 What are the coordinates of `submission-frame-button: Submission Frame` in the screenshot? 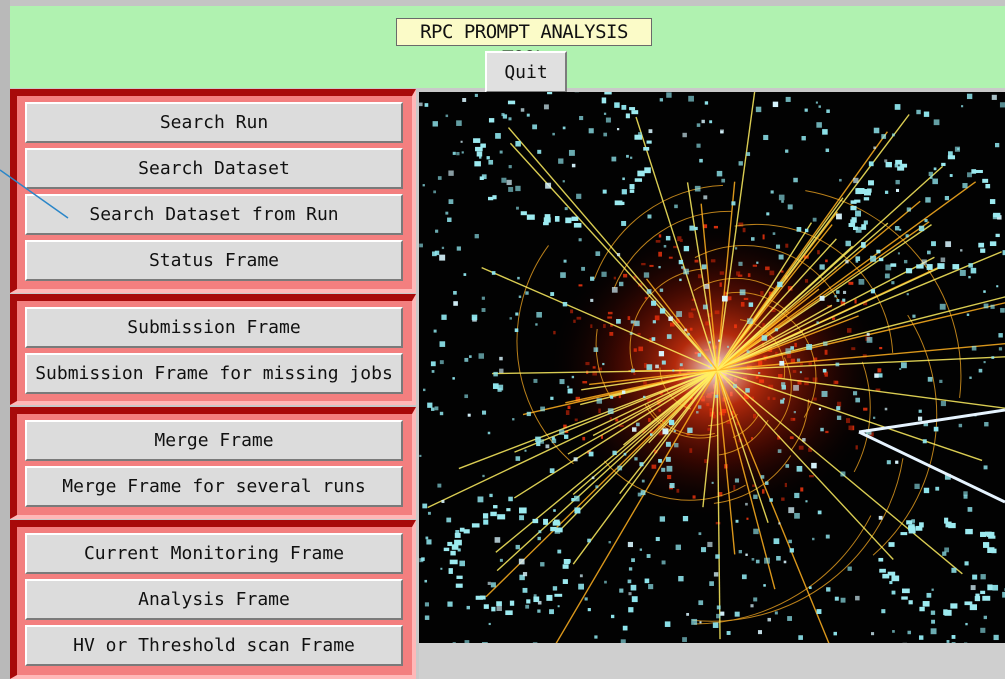 It's located at (214, 327).